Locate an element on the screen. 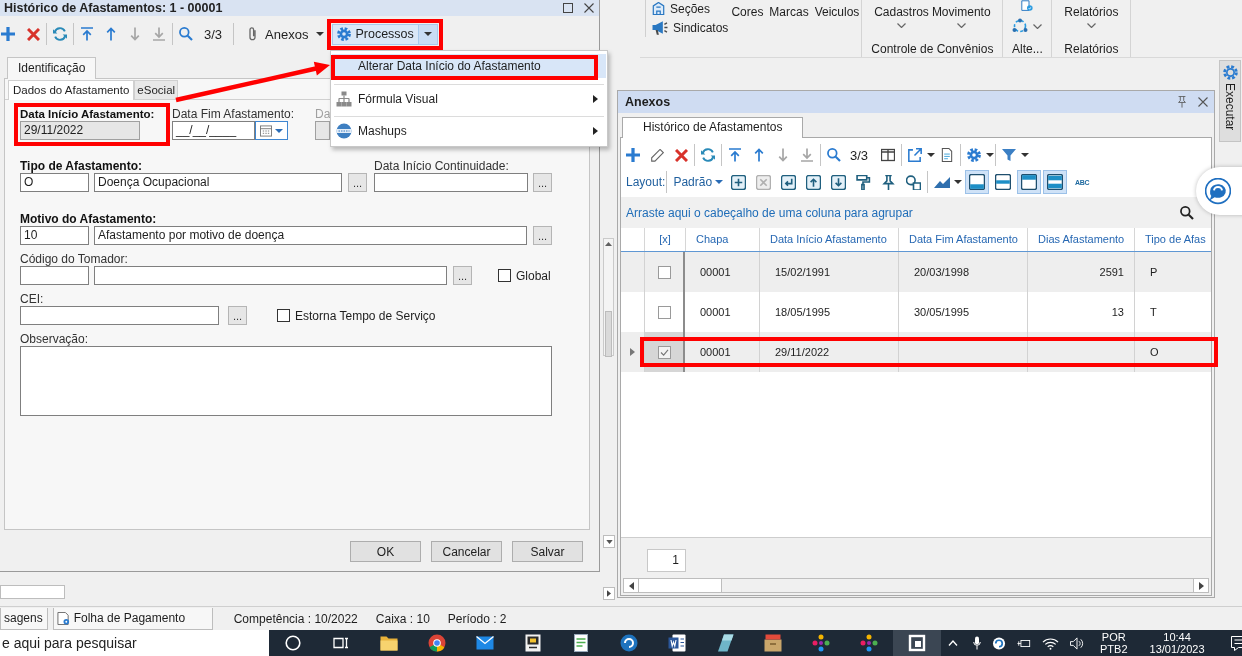 This screenshot has height=656, width=1242. attachments-button: Anexos is located at coordinates (286, 34).